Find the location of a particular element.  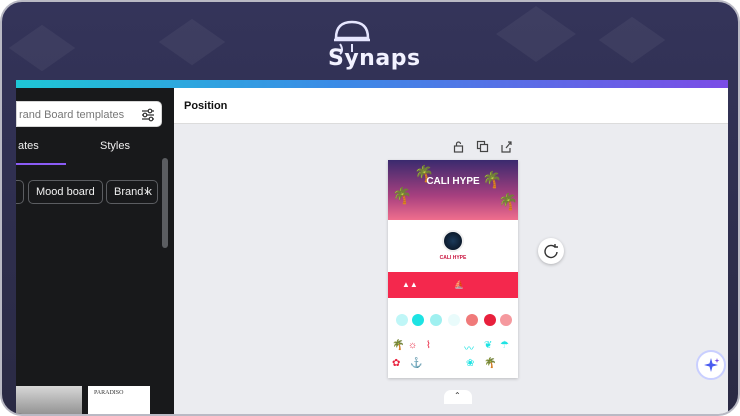

profile-image is located at coordinates (453, 241).